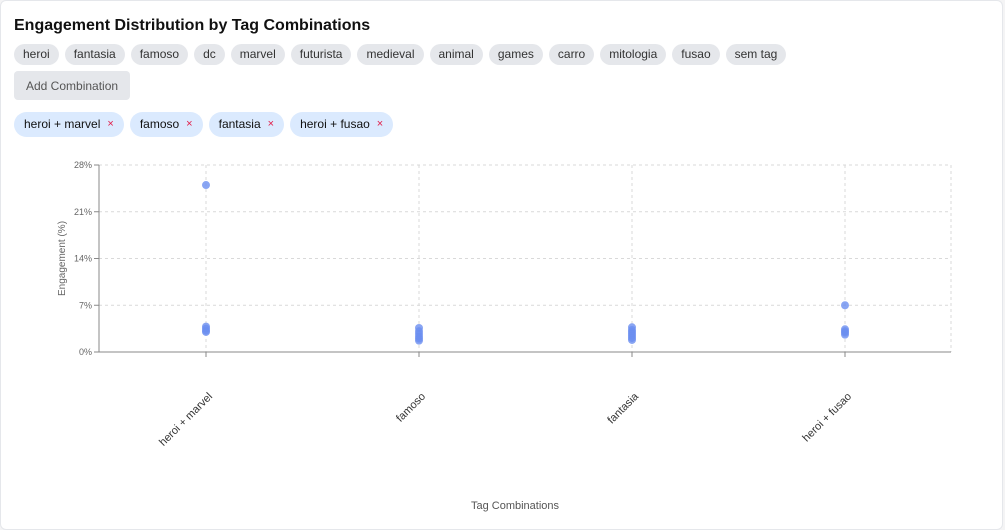  What do you see at coordinates (85, 305) in the screenshot?
I see `y-tick-label: 7%` at bounding box center [85, 305].